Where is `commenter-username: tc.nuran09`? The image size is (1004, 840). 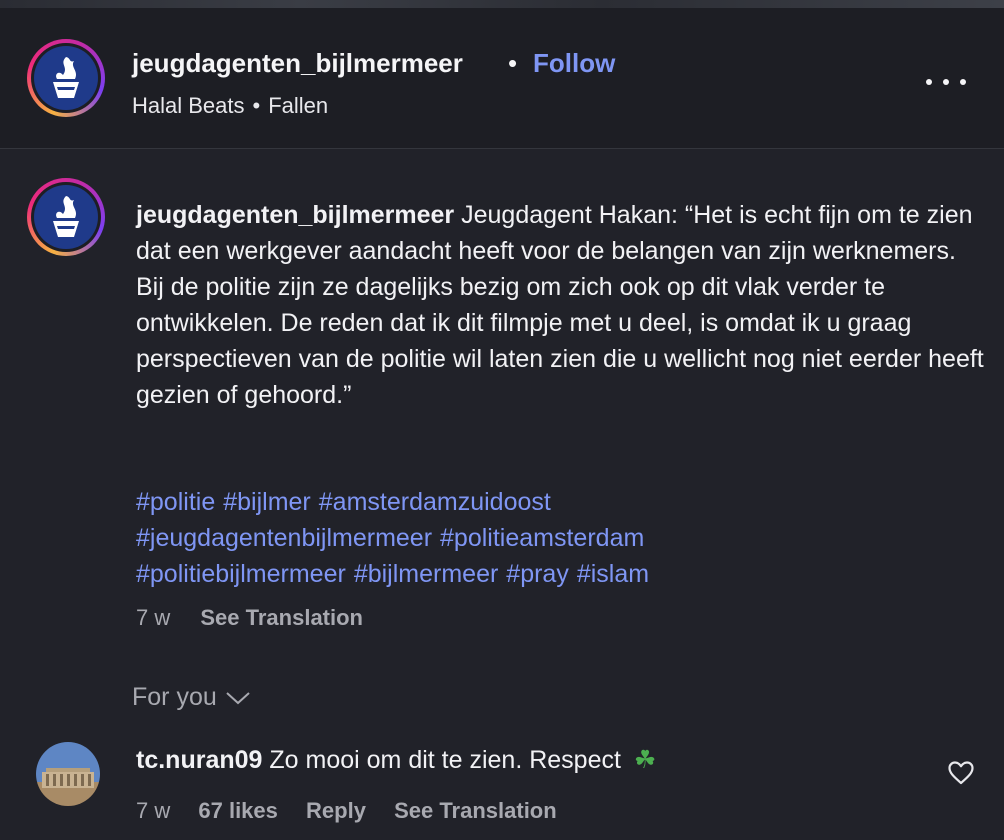 commenter-username: tc.nuran09 is located at coordinates (199, 760).